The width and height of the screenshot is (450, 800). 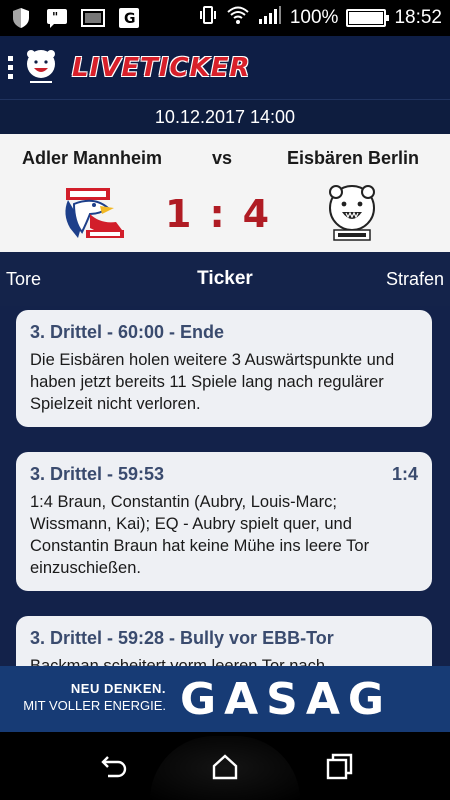 I want to click on battery-icon, so click(x=368, y=18).